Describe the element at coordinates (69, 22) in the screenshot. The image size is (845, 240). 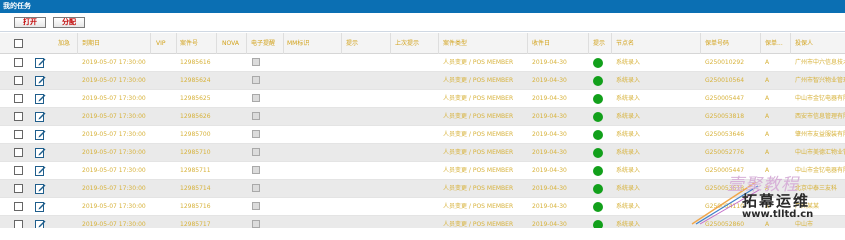
I see `assign-button: 分配` at that location.